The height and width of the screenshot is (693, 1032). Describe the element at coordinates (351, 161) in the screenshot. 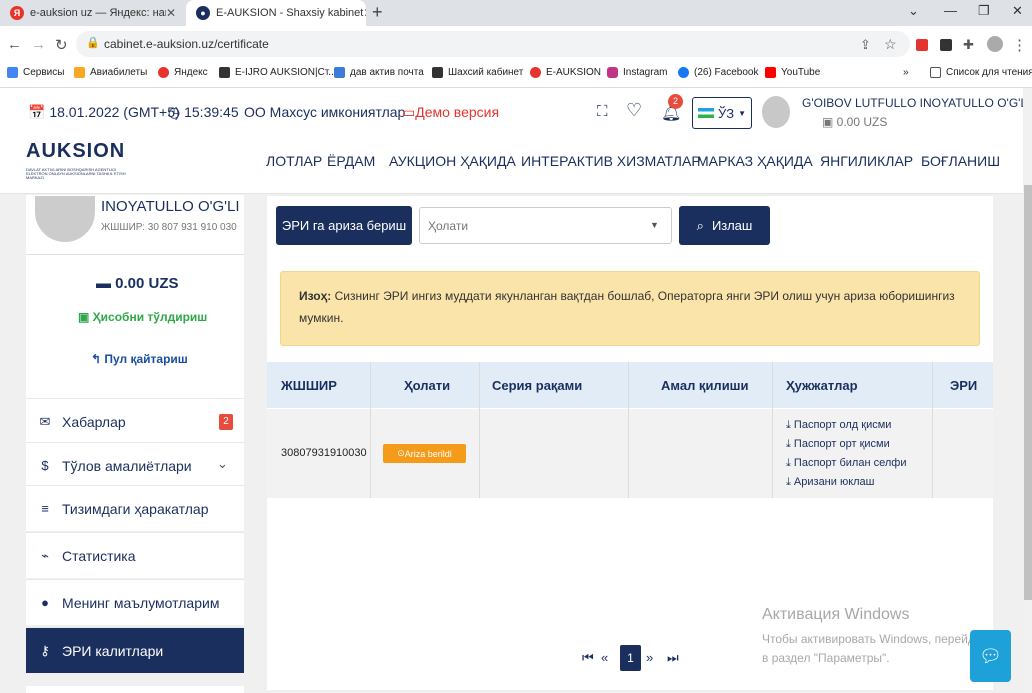

I see `nav-help: ЁРДАМ` at that location.